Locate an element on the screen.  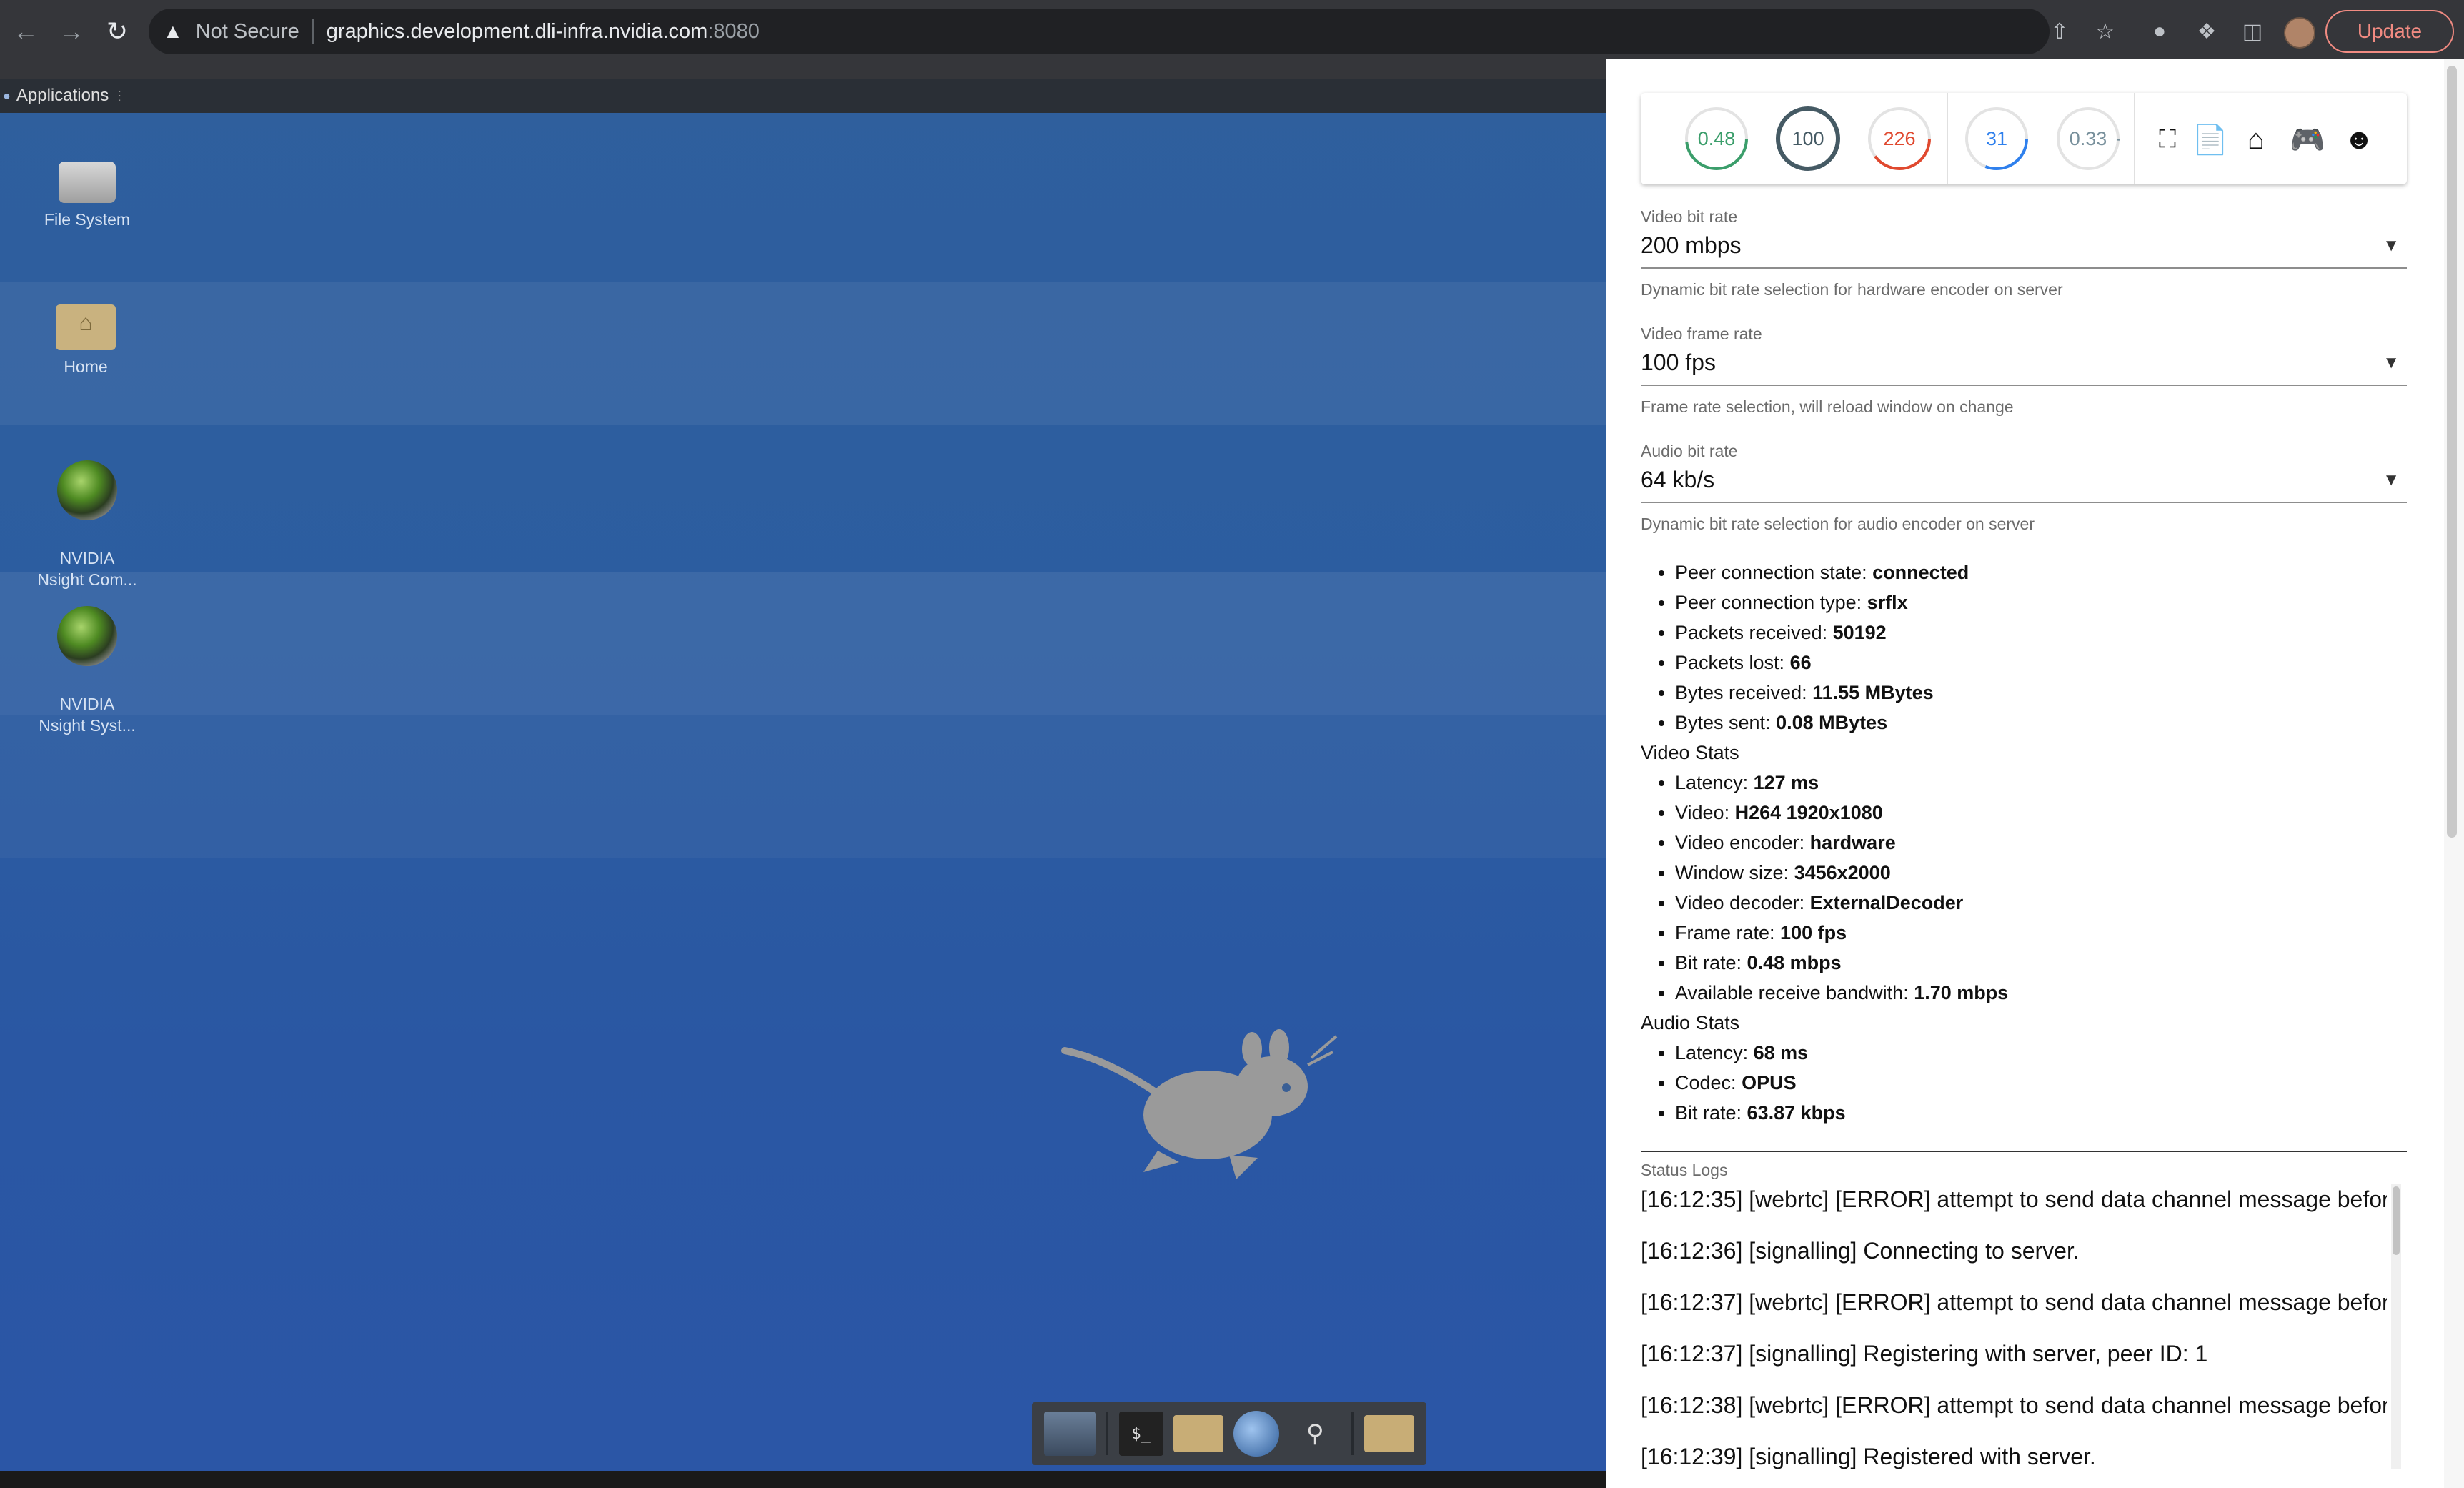
gauge-value: 0.33 is located at coordinates (2088, 138).